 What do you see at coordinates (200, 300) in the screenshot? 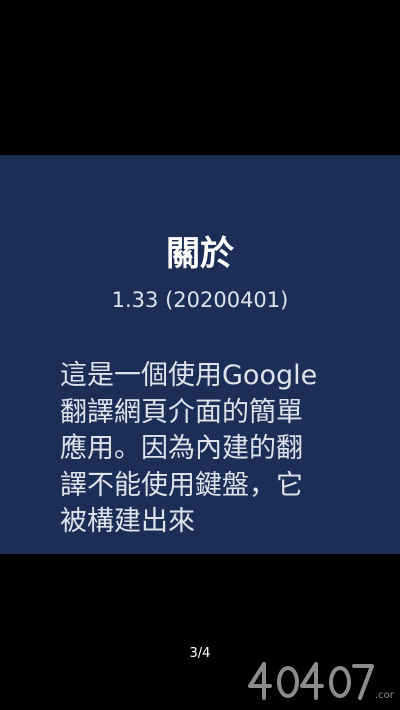
I see `app-version: 1.33 (20200401)` at bounding box center [200, 300].